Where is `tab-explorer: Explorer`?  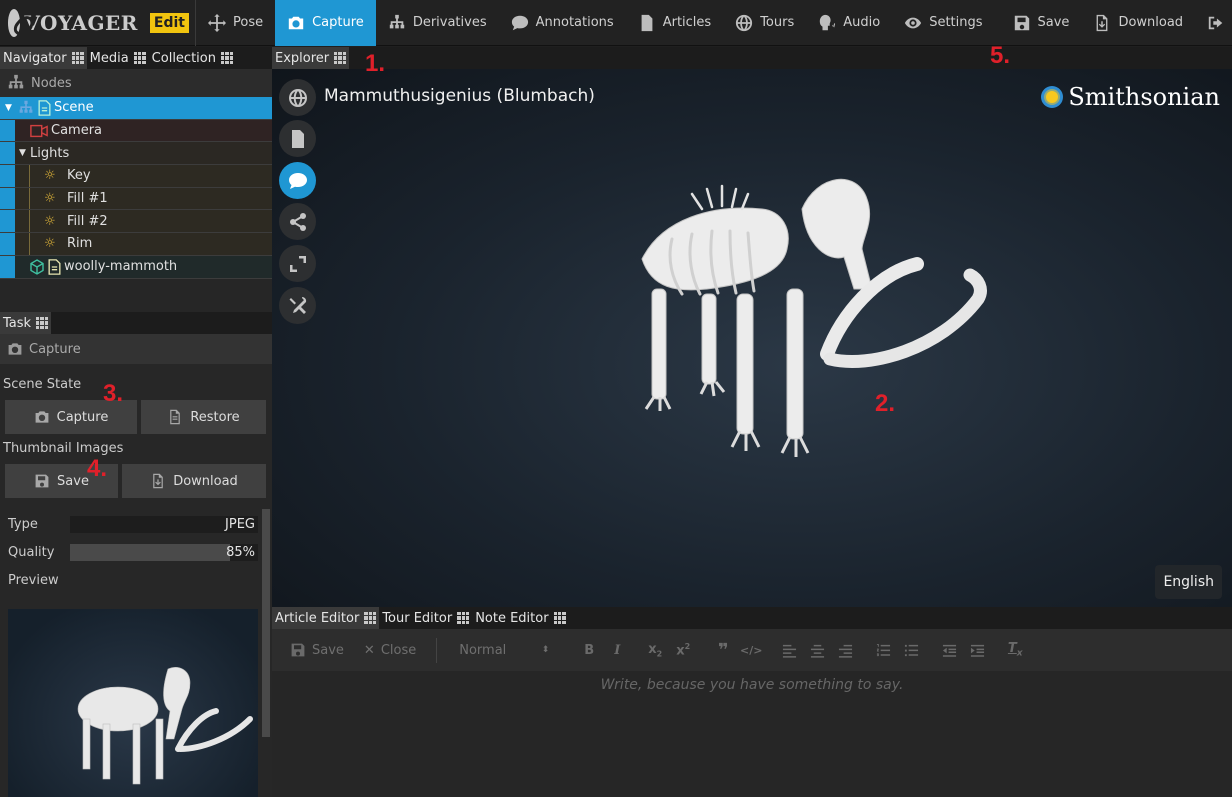
tab-explorer: Explorer is located at coordinates (311, 58).